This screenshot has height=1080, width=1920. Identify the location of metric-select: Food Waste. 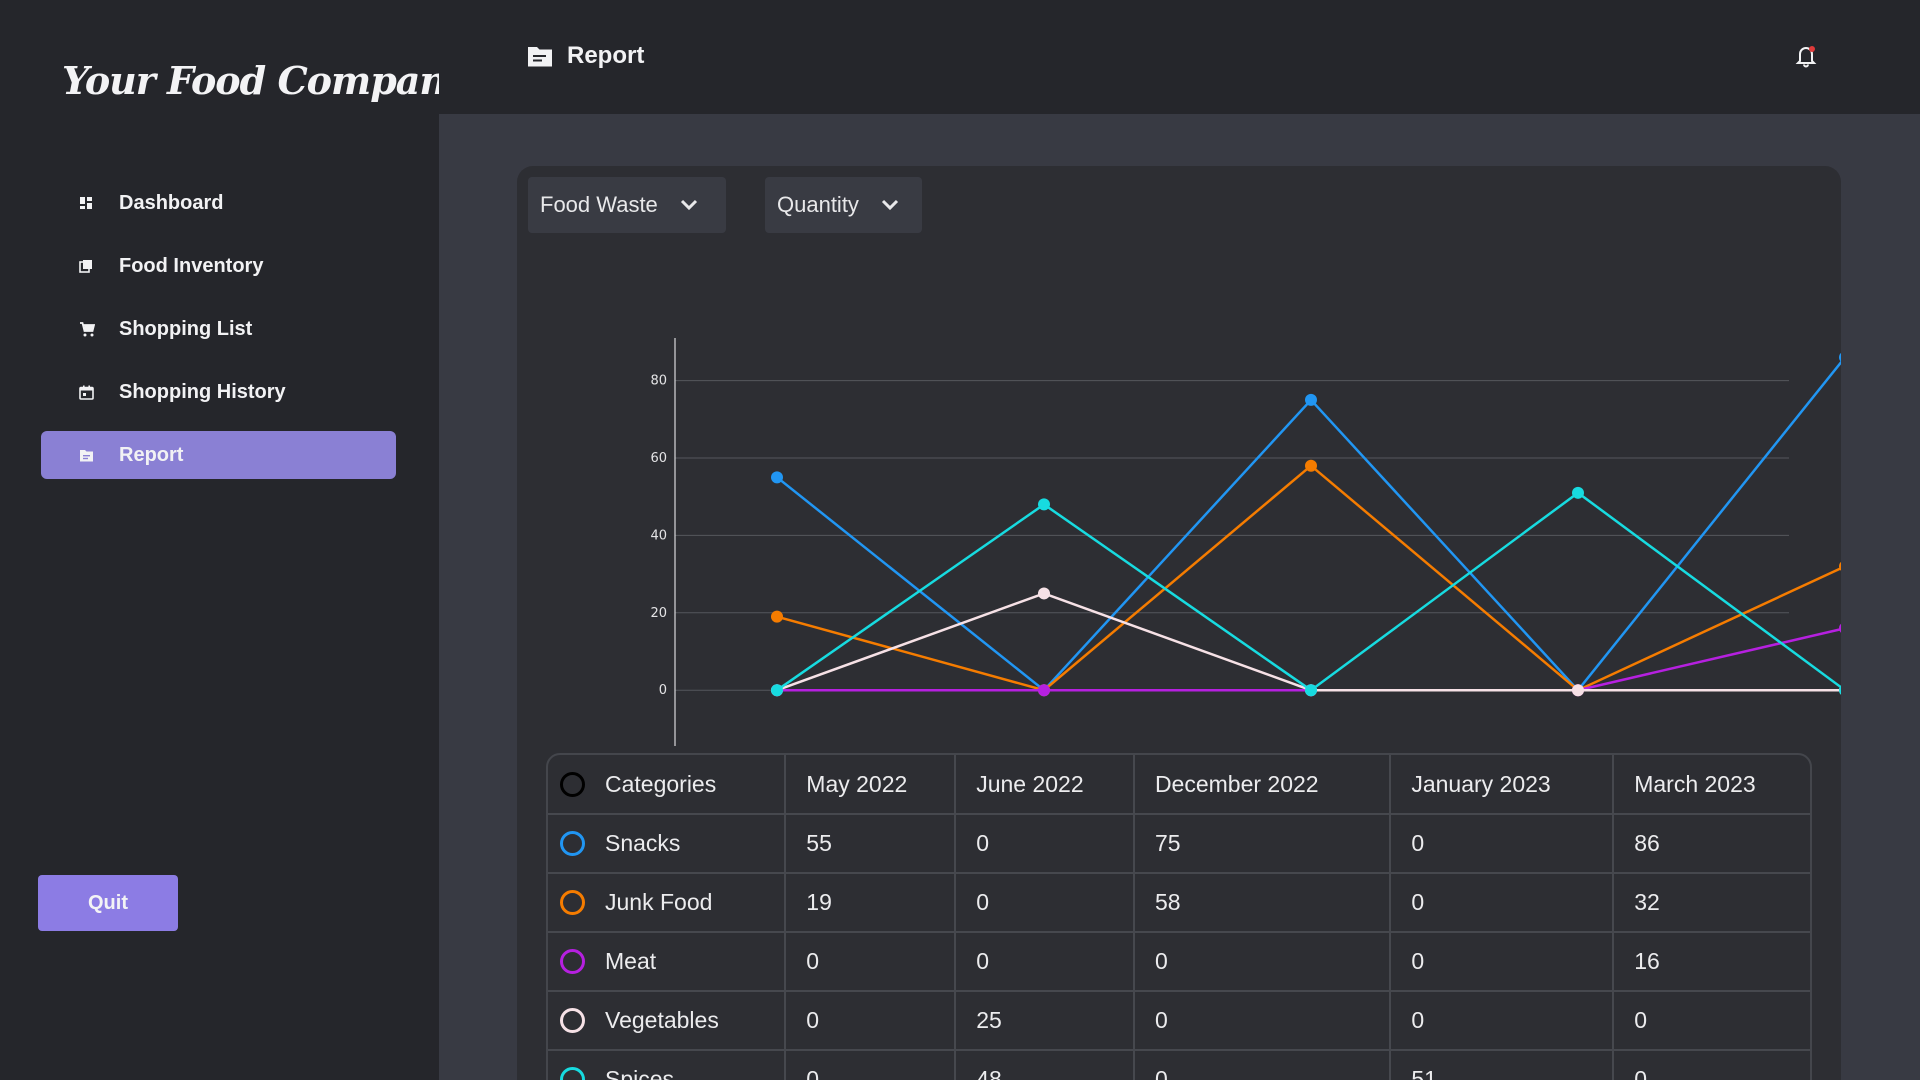
(627, 205).